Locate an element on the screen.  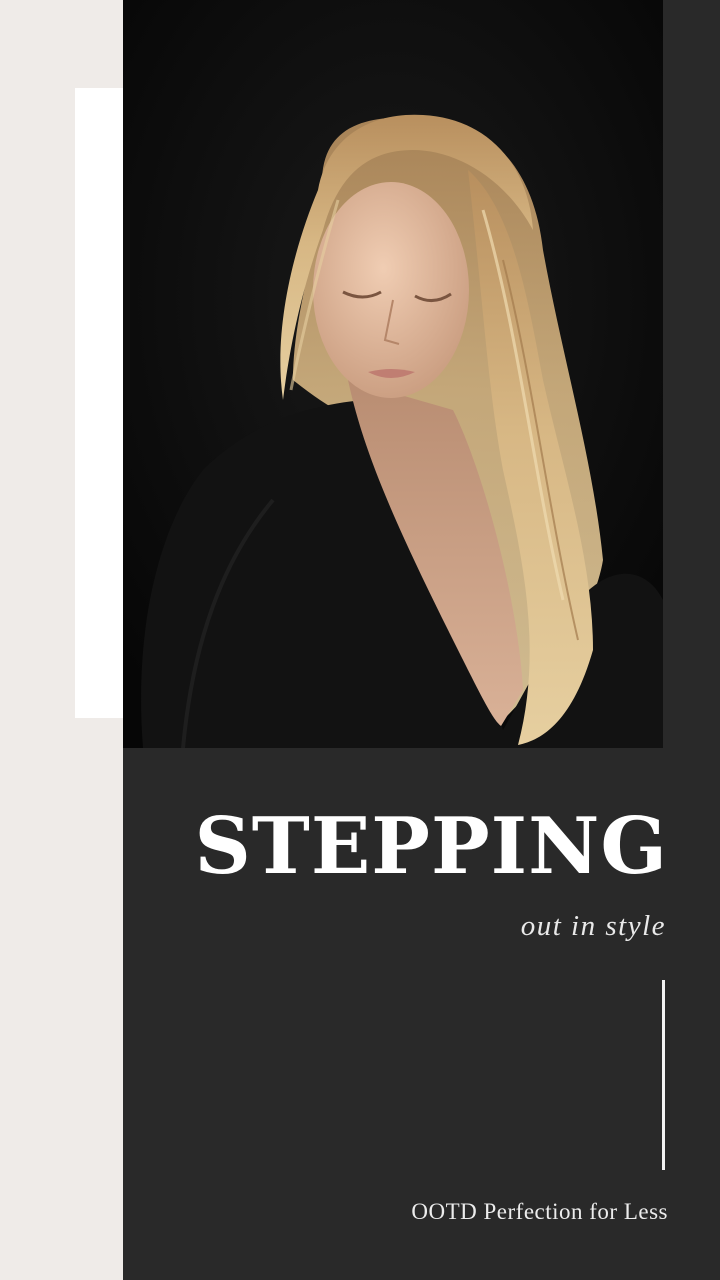
headline-subtitle: out in style is located at coordinates (593, 926).